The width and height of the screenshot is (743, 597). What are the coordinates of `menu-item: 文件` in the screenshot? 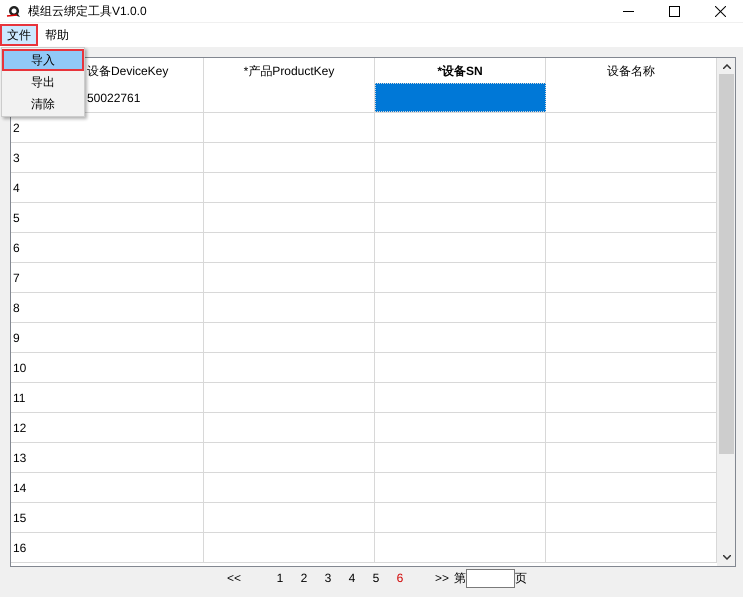 It's located at (19, 35).